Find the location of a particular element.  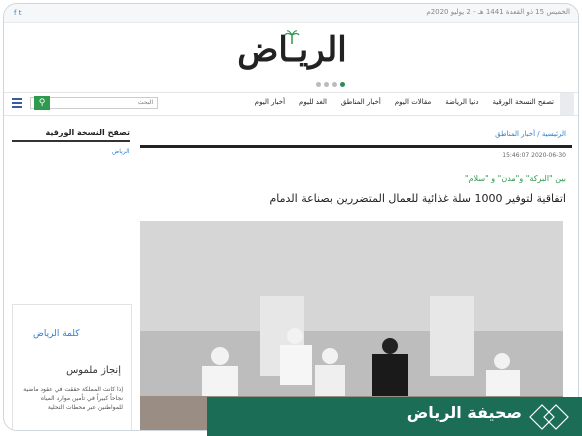

dot-active is located at coordinates (342, 84).